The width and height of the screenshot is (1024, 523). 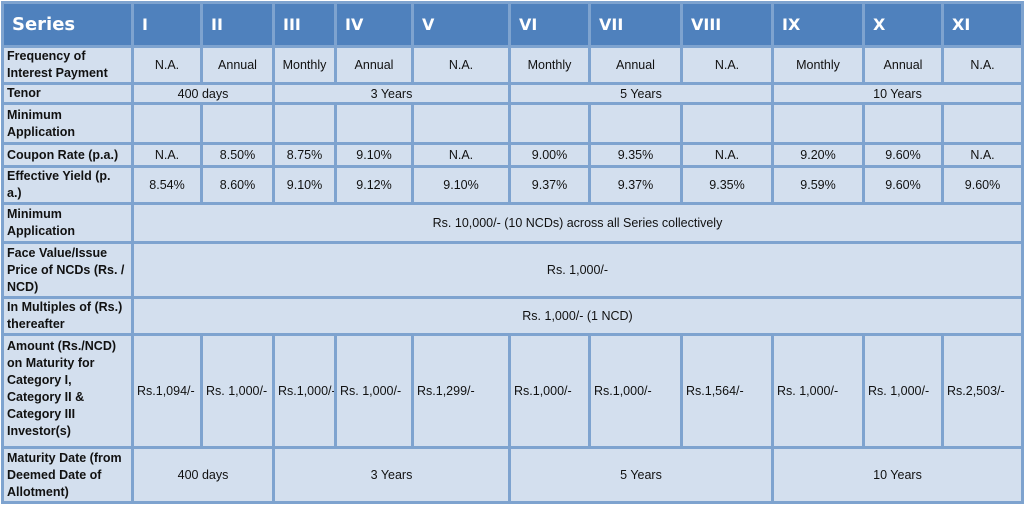 What do you see at coordinates (67, 93) in the screenshot?
I see `row-label: Tenor` at bounding box center [67, 93].